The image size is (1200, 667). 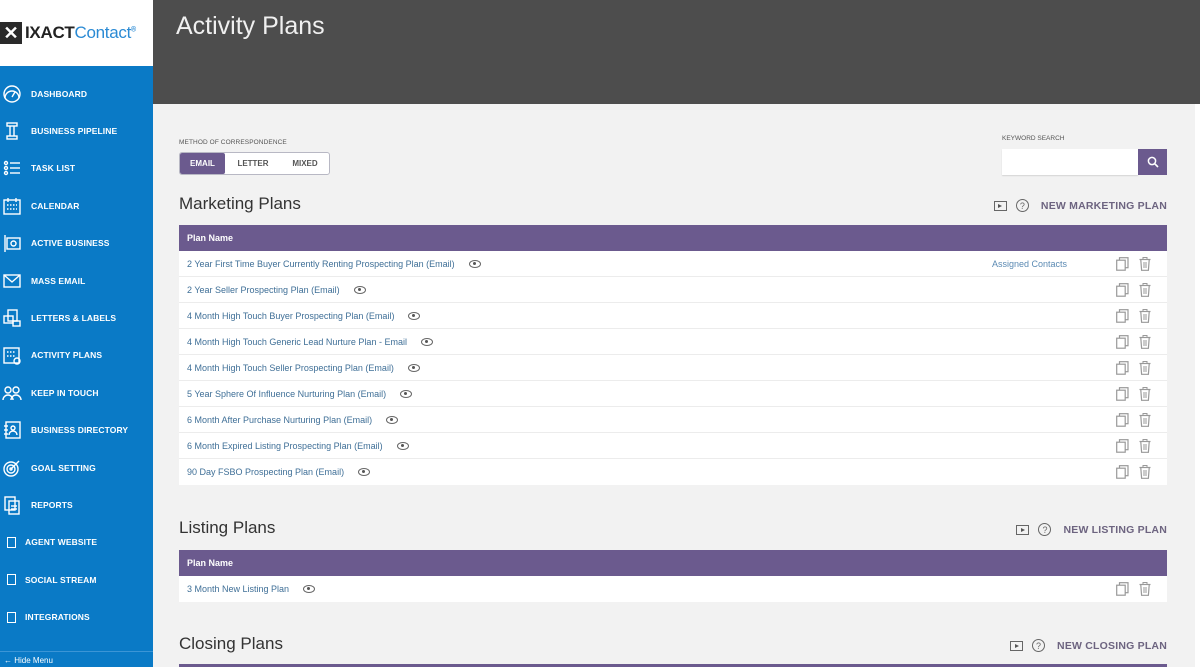 I want to click on sidebar-item-business-directory: BUSINESS DIRECTORY, so click(x=76, y=430).